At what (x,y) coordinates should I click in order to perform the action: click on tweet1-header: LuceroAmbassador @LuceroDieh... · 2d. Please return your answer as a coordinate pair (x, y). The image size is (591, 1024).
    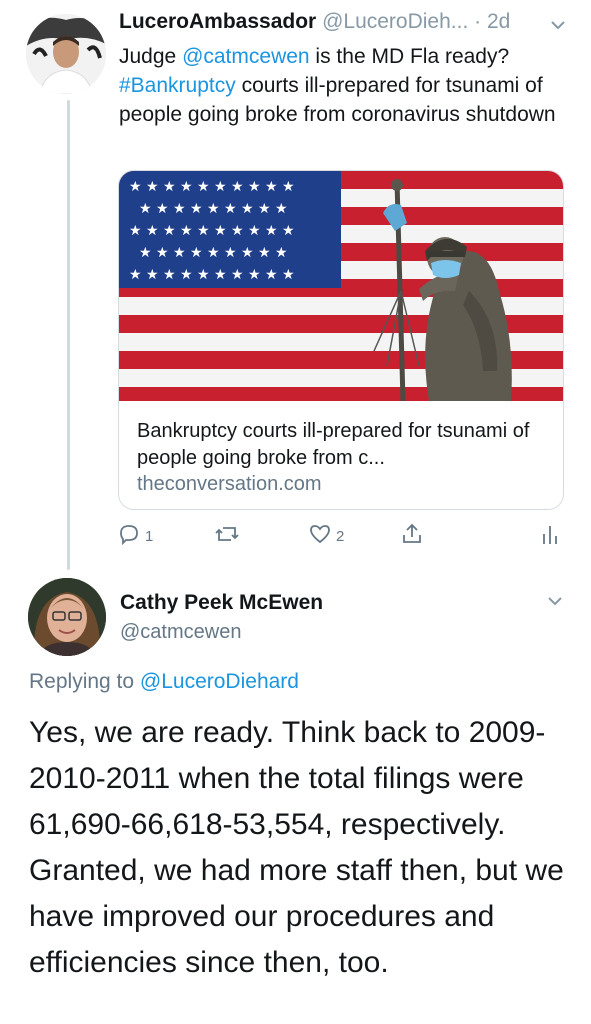
    Looking at the image, I should click on (349, 22).